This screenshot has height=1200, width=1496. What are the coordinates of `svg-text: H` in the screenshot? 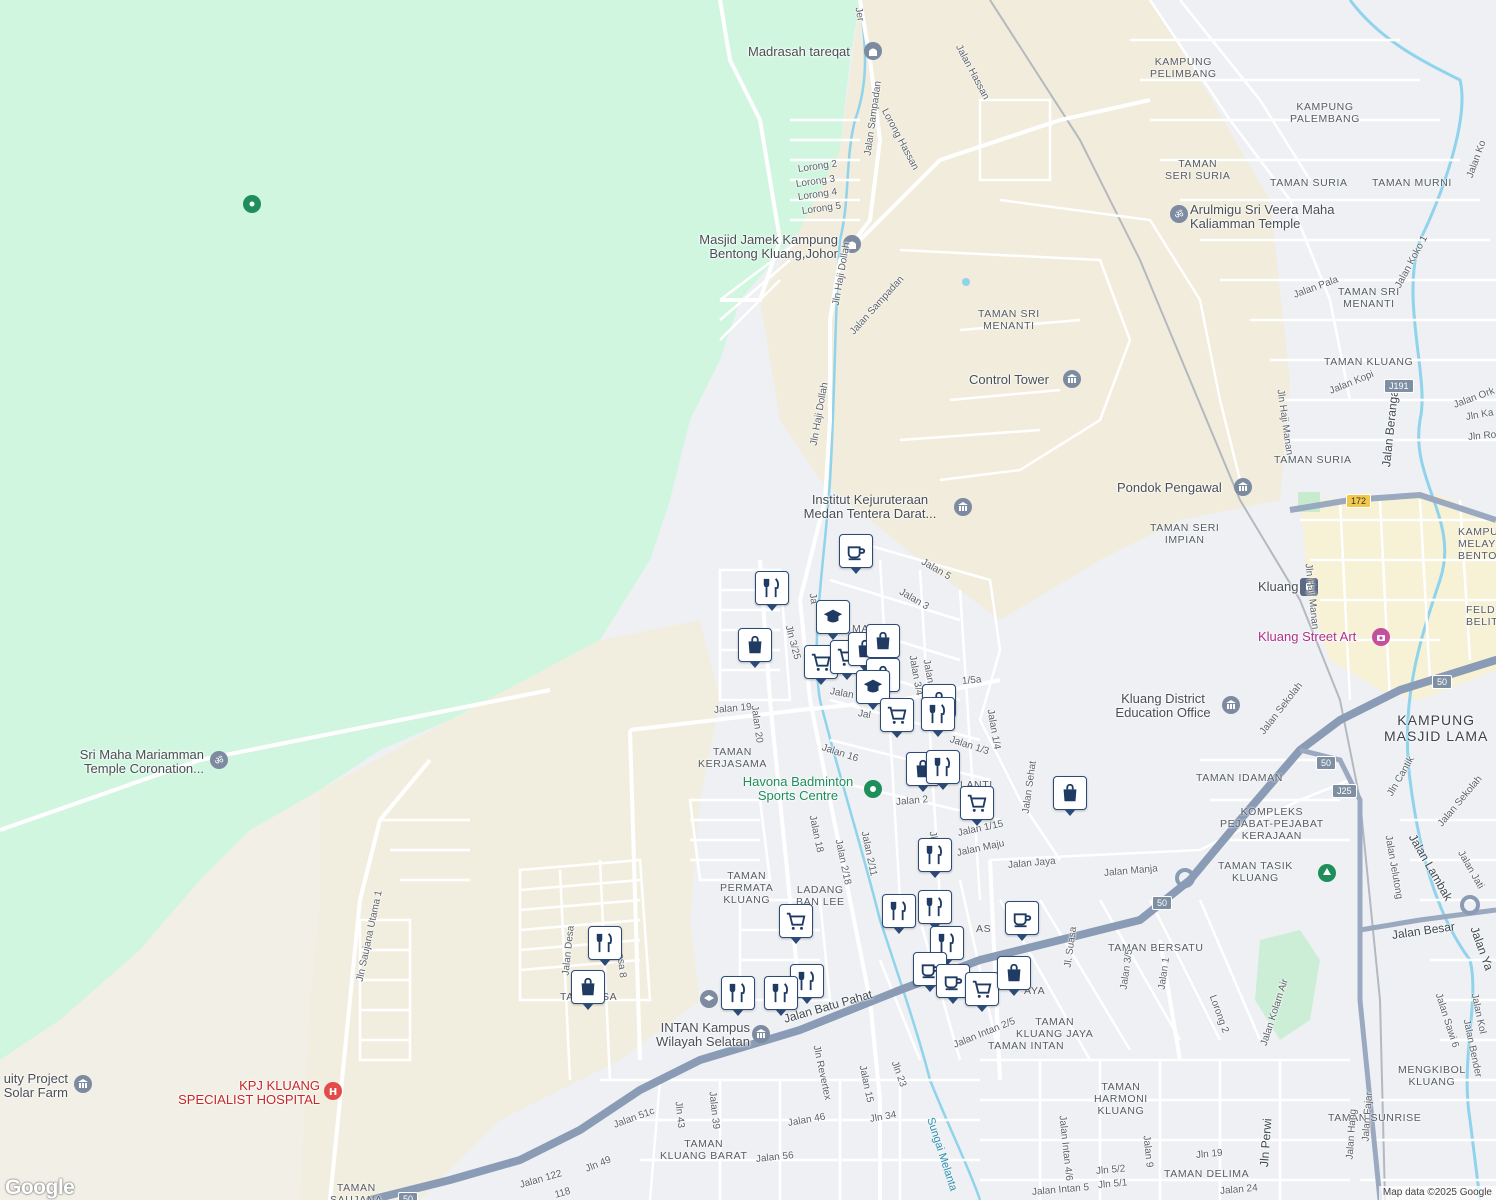 It's located at (333, 1092).